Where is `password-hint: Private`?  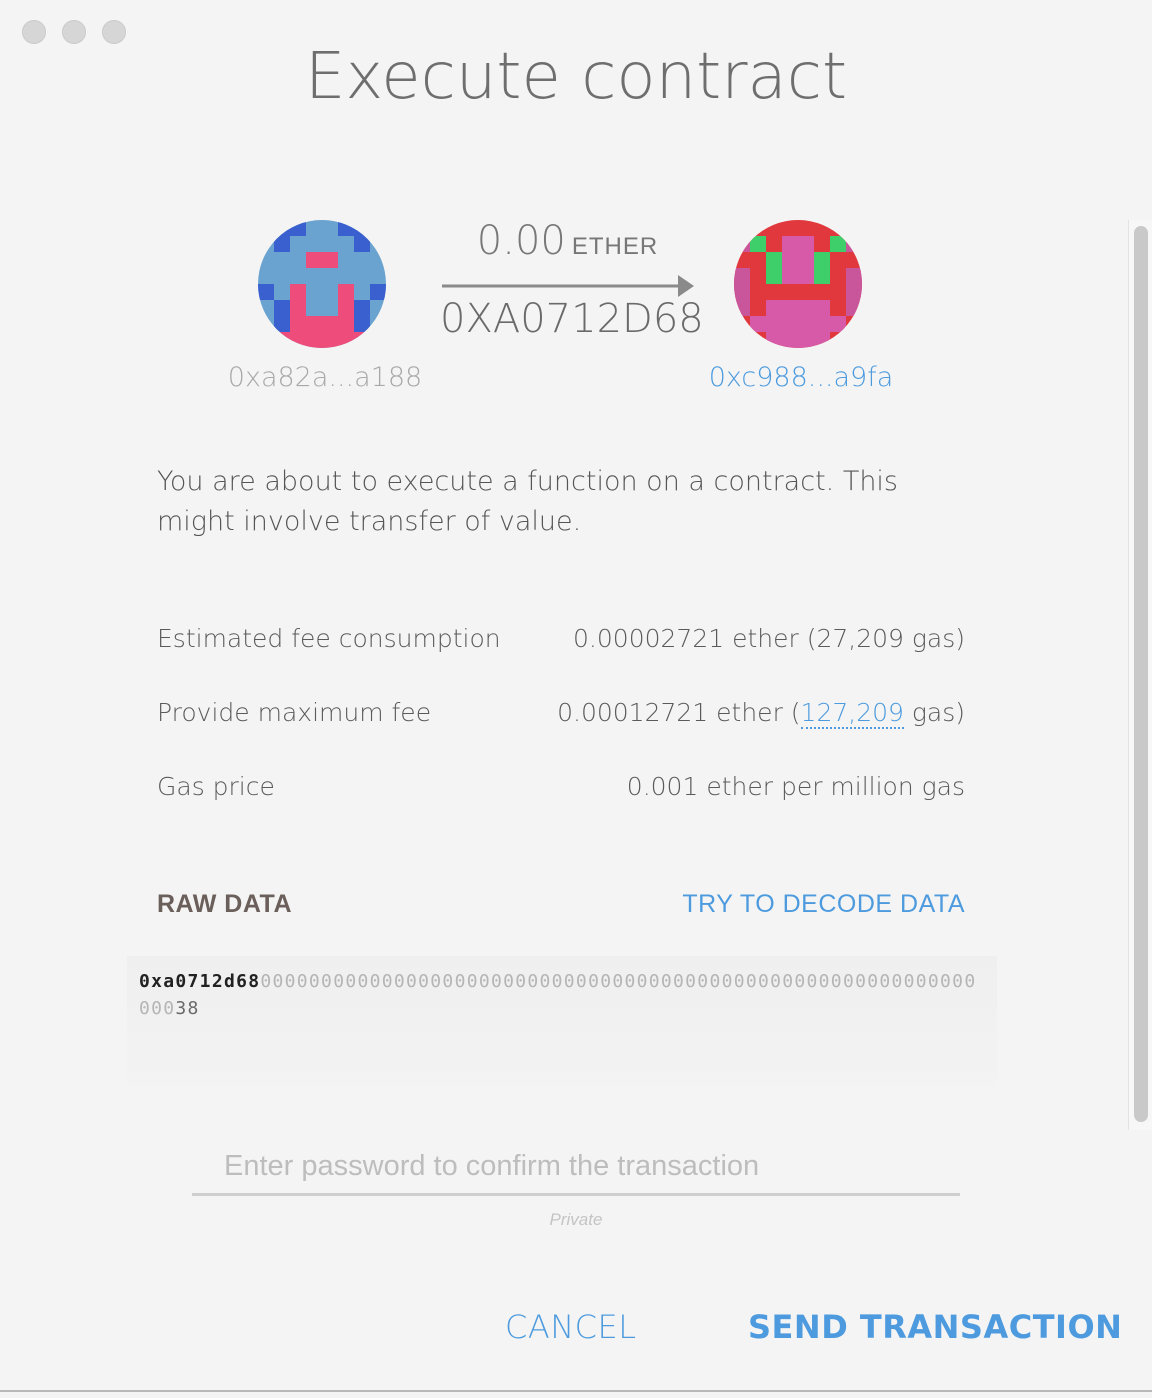
password-hint: Private is located at coordinates (576, 1219).